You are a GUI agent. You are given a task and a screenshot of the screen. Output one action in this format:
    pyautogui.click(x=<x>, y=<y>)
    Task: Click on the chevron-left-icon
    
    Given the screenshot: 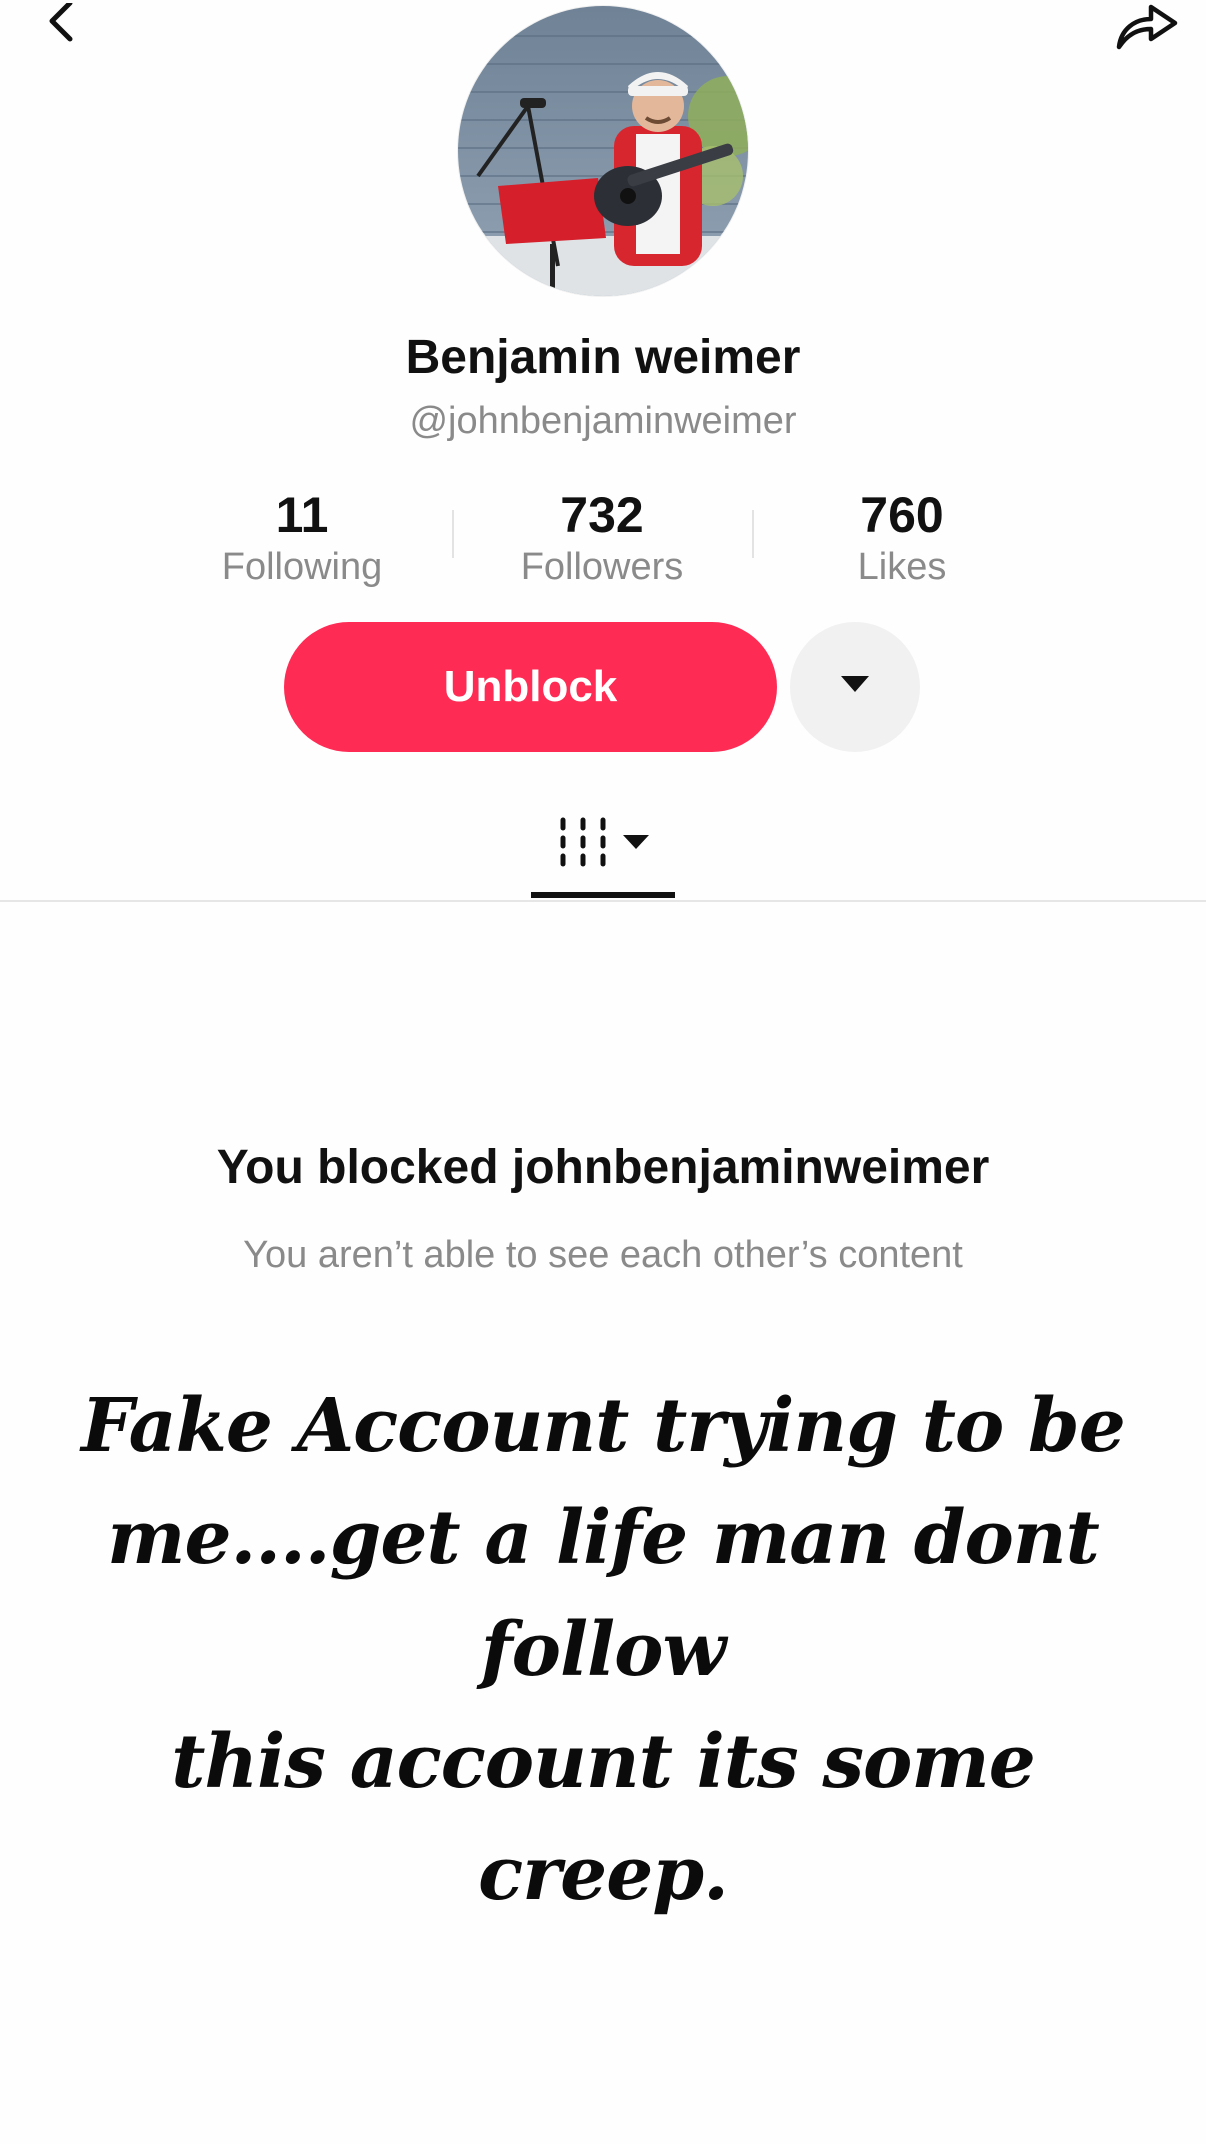 What is the action you would take?
    pyautogui.click(x=60, y=29)
    